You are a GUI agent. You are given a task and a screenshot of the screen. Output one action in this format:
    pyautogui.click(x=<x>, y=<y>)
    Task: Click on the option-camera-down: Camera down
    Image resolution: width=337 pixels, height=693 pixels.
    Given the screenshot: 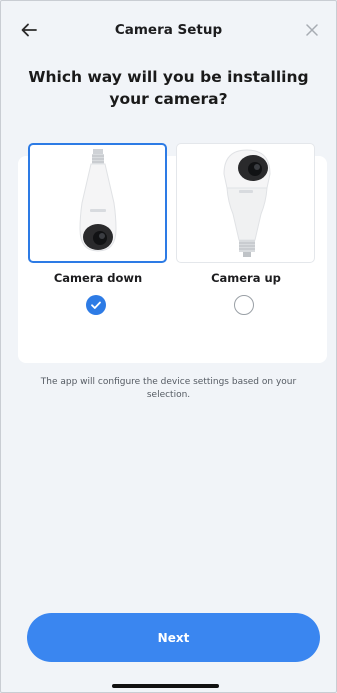 What is the action you would take?
    pyautogui.click(x=98, y=243)
    